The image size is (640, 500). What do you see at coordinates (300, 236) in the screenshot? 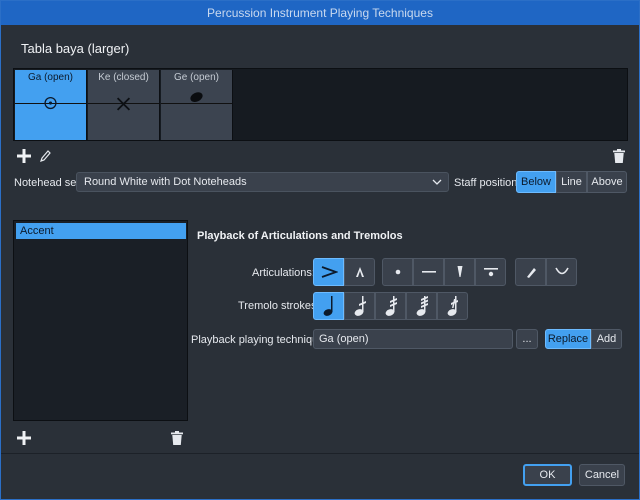
I see `playback-section-title: Playback of Articulations and Tremolos` at bounding box center [300, 236].